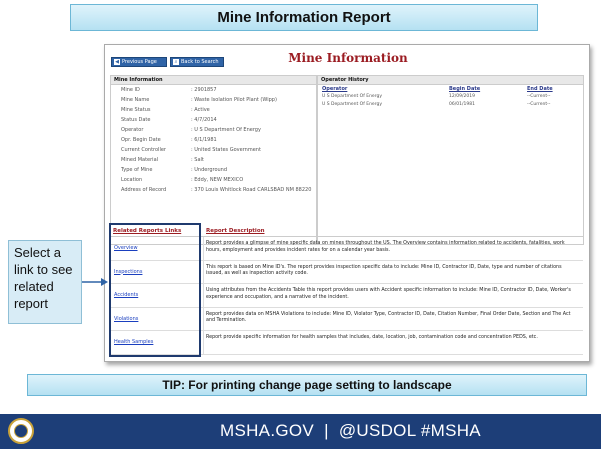  What do you see at coordinates (213, 112) in the screenshot?
I see `info-row: Mine Status : Active` at bounding box center [213, 112].